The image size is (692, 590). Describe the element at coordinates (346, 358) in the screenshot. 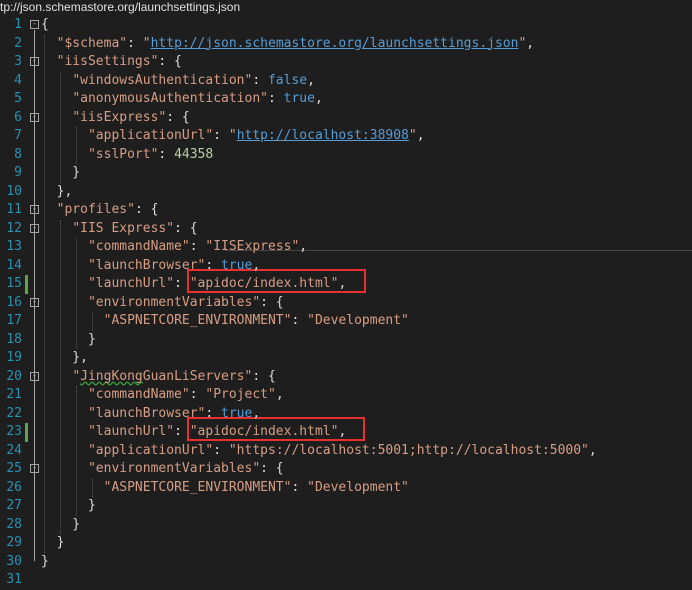

I see `code-line: 19 },` at that location.